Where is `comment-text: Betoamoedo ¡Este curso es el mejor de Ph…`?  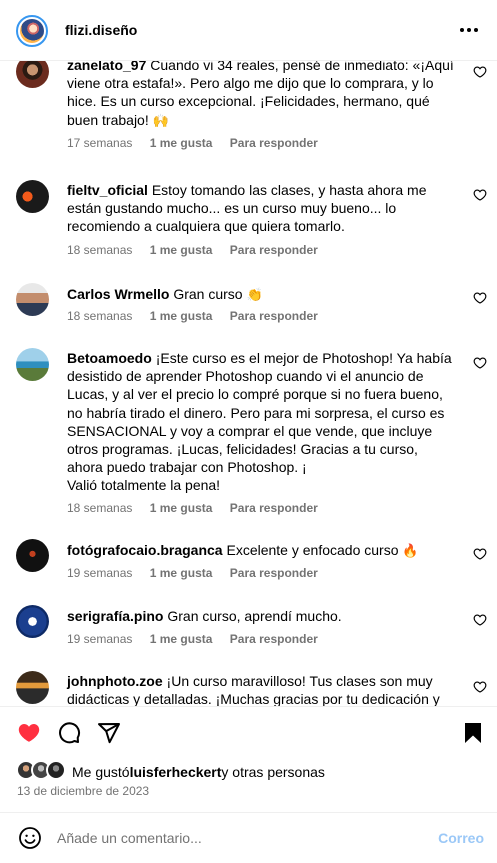 comment-text: Betoamoedo ¡Este curso es el mejor de Ph… is located at coordinates (262, 422).